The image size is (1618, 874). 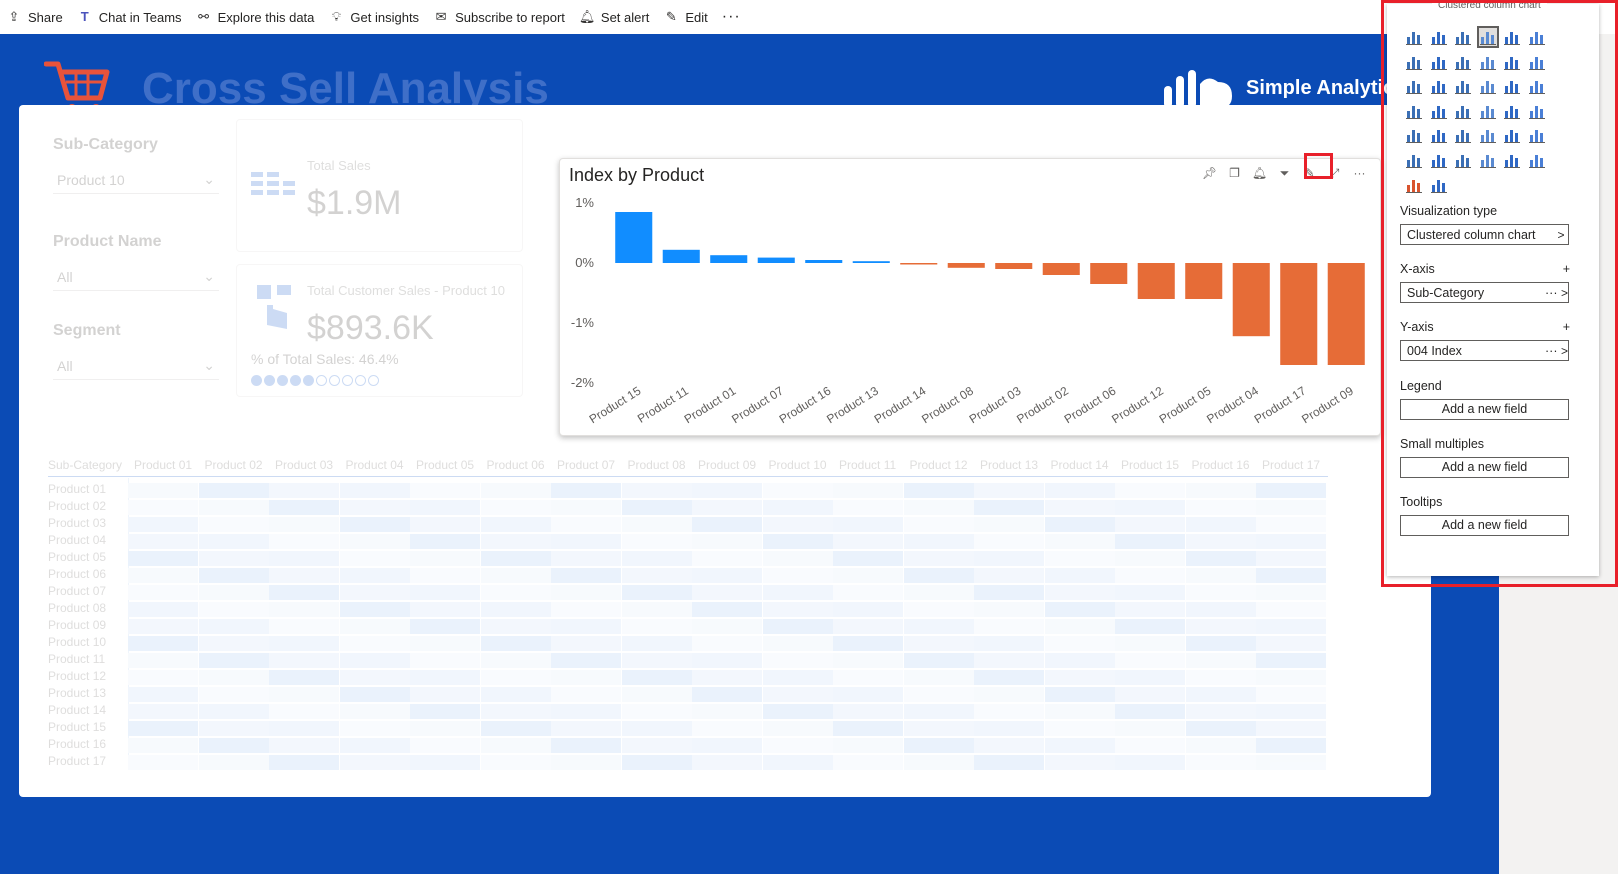 What do you see at coordinates (445, 465) in the screenshot?
I see `matrix-column-header: Product 05` at bounding box center [445, 465].